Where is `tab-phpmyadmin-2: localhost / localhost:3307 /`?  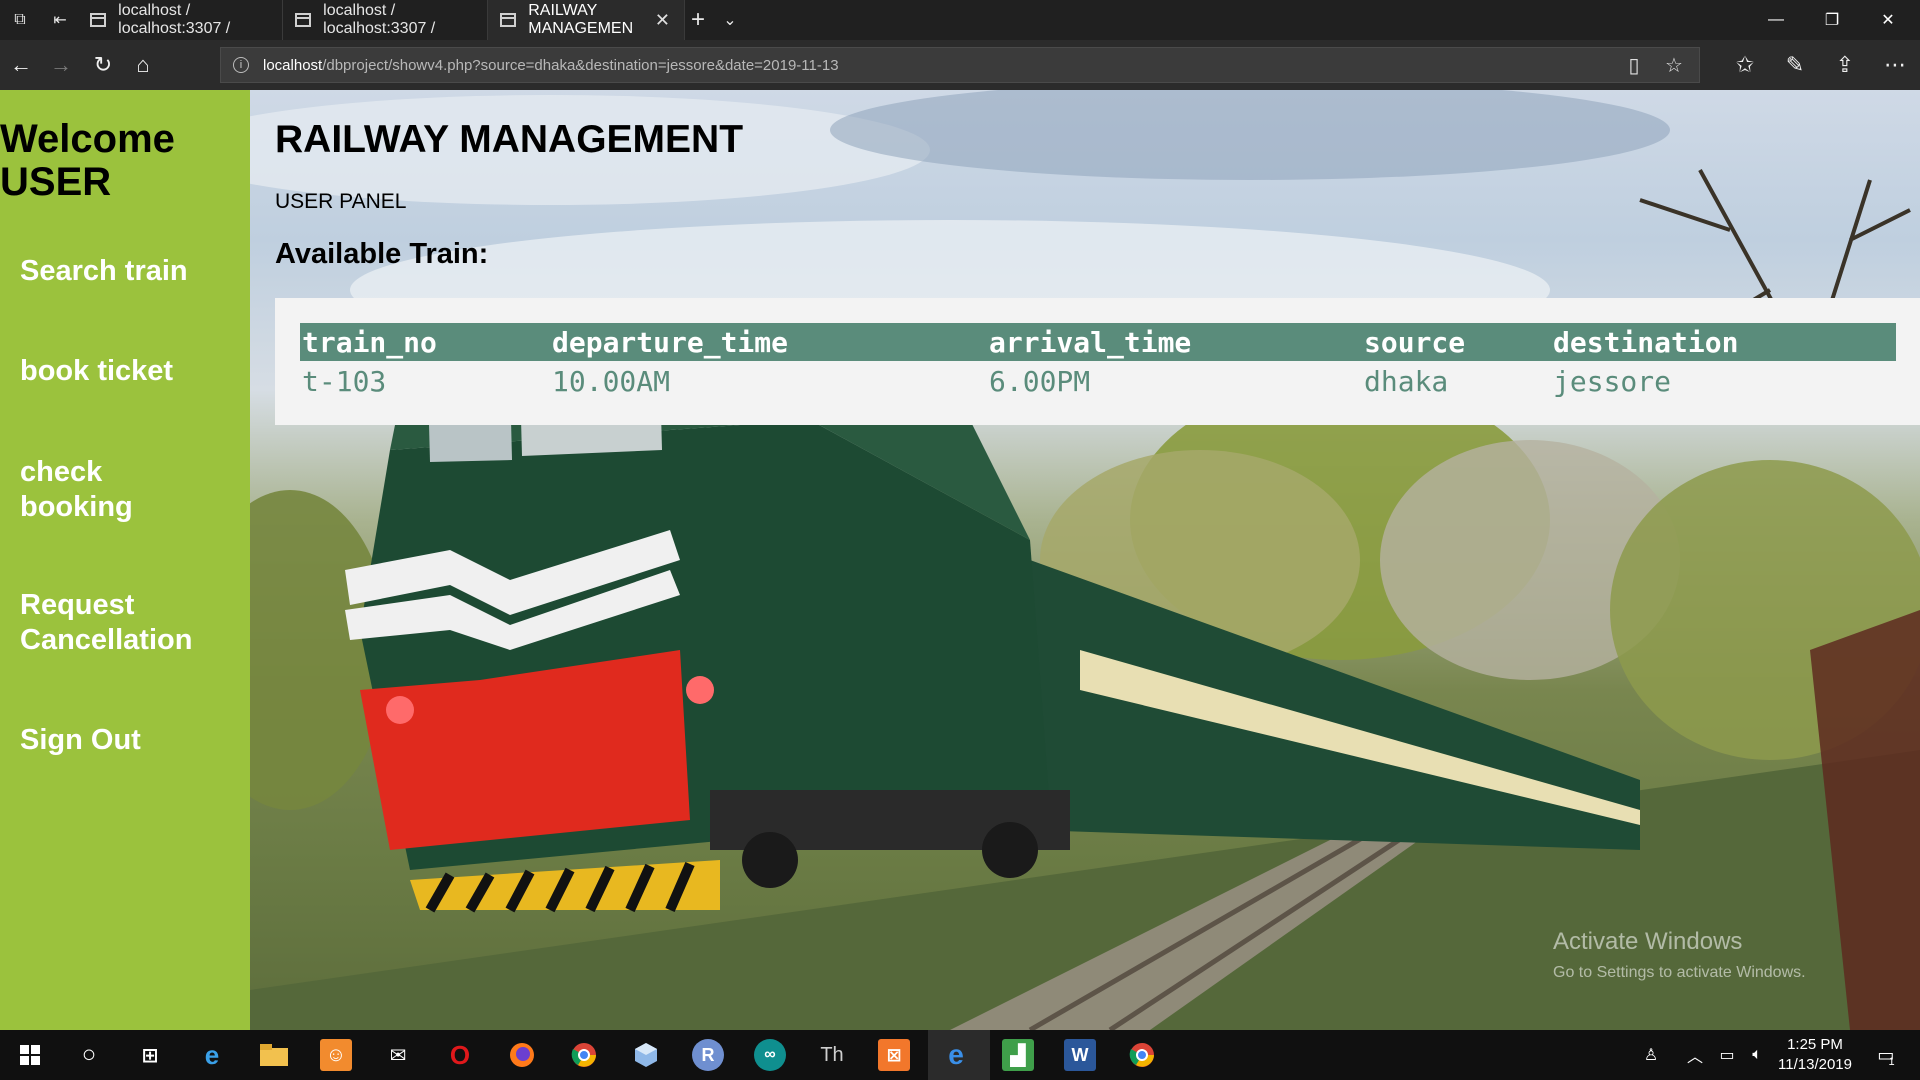 tab-phpmyadmin-2: localhost / localhost:3307 / is located at coordinates (385, 20).